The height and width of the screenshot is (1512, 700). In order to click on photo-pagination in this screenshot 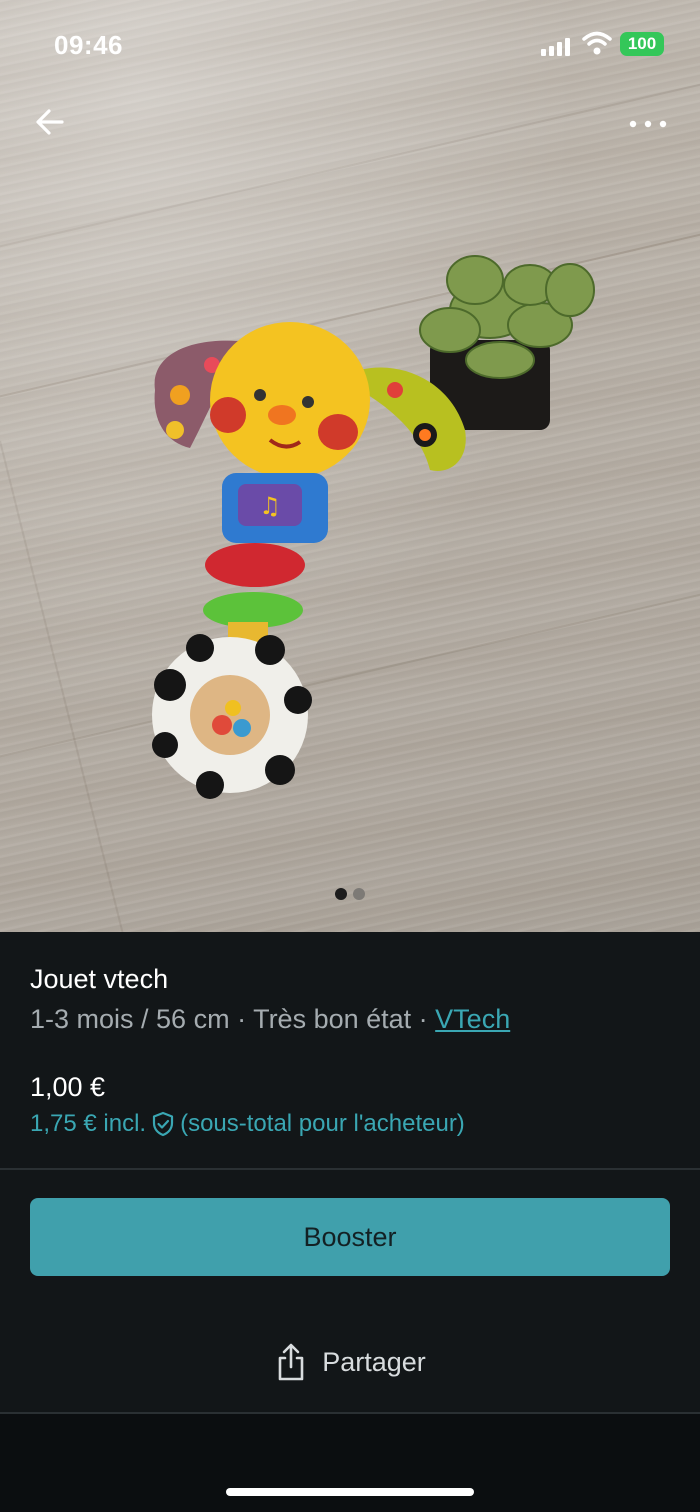, I will do `click(350, 896)`.